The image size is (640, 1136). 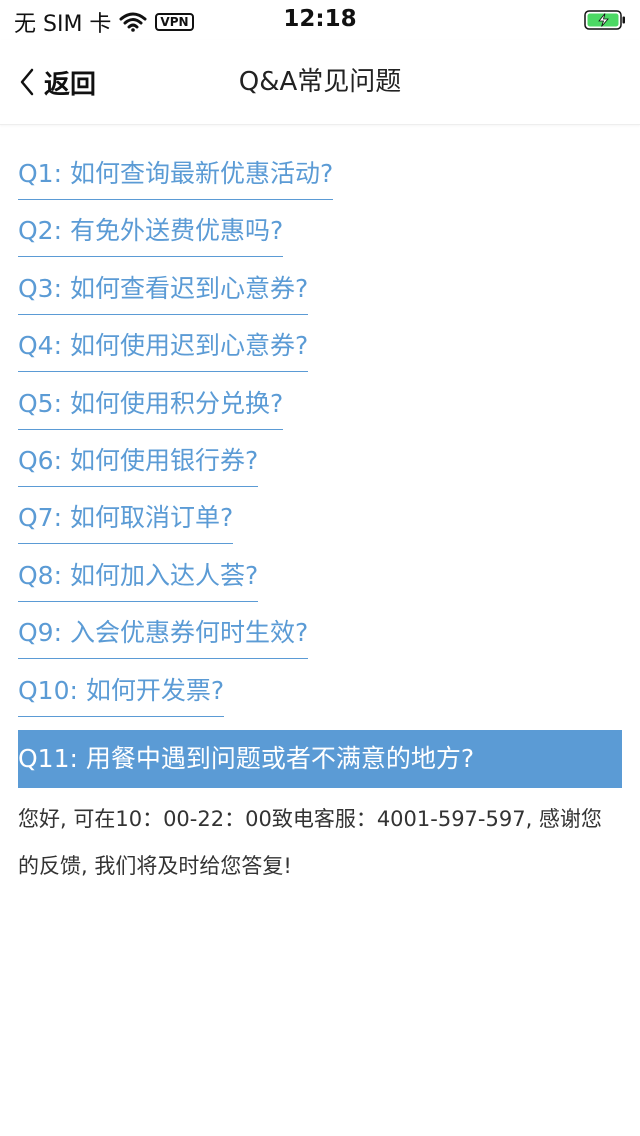 I want to click on status-time: 12:18, so click(x=320, y=19).